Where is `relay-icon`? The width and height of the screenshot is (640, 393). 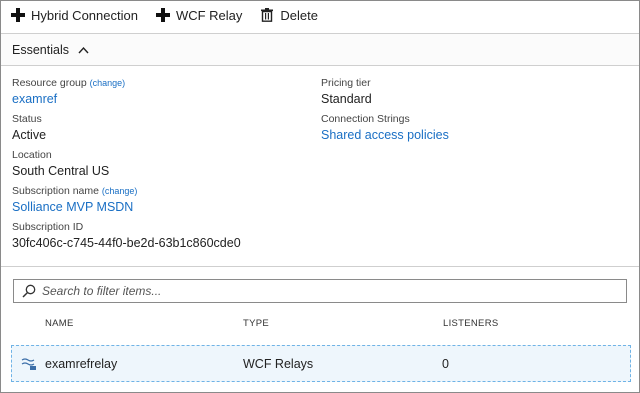 relay-icon is located at coordinates (29, 364).